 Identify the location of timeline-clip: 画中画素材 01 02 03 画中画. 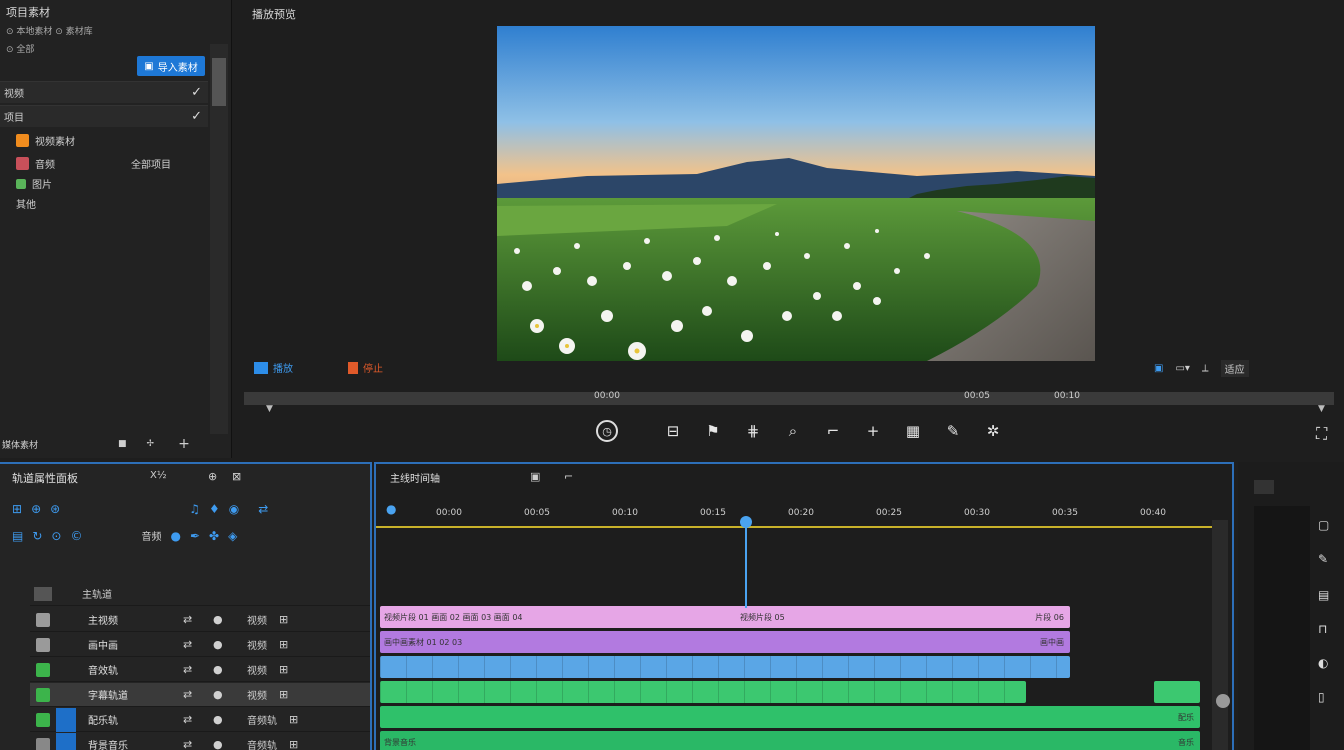
(725, 642).